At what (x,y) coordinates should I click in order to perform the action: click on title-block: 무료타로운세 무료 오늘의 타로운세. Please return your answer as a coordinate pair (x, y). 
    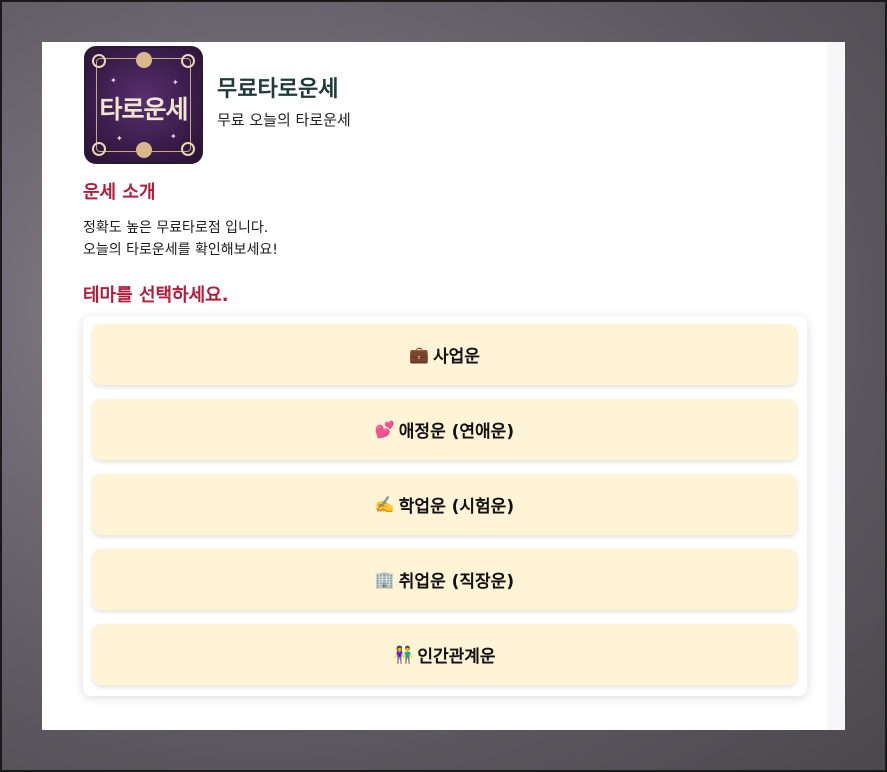
    Looking at the image, I should click on (284, 100).